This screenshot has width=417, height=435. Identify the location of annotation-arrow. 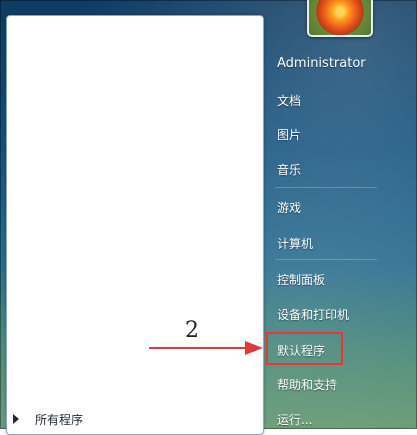
(199, 348).